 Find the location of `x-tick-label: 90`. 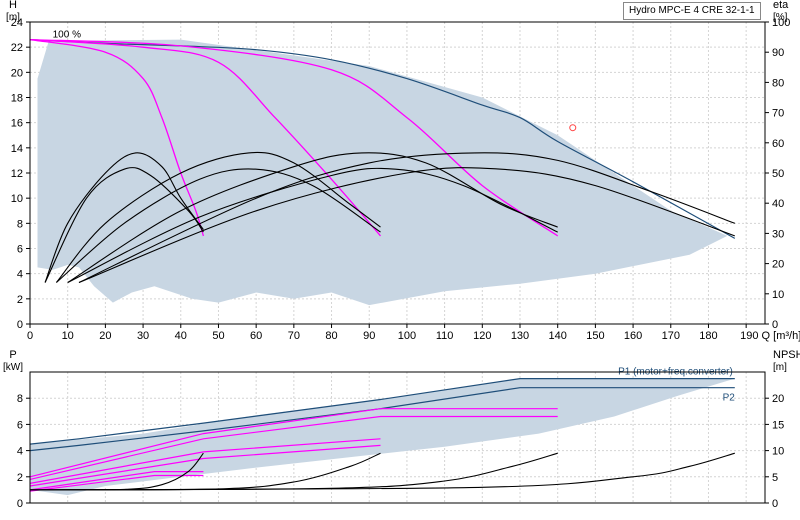

x-tick-label: 90 is located at coordinates (369, 336).